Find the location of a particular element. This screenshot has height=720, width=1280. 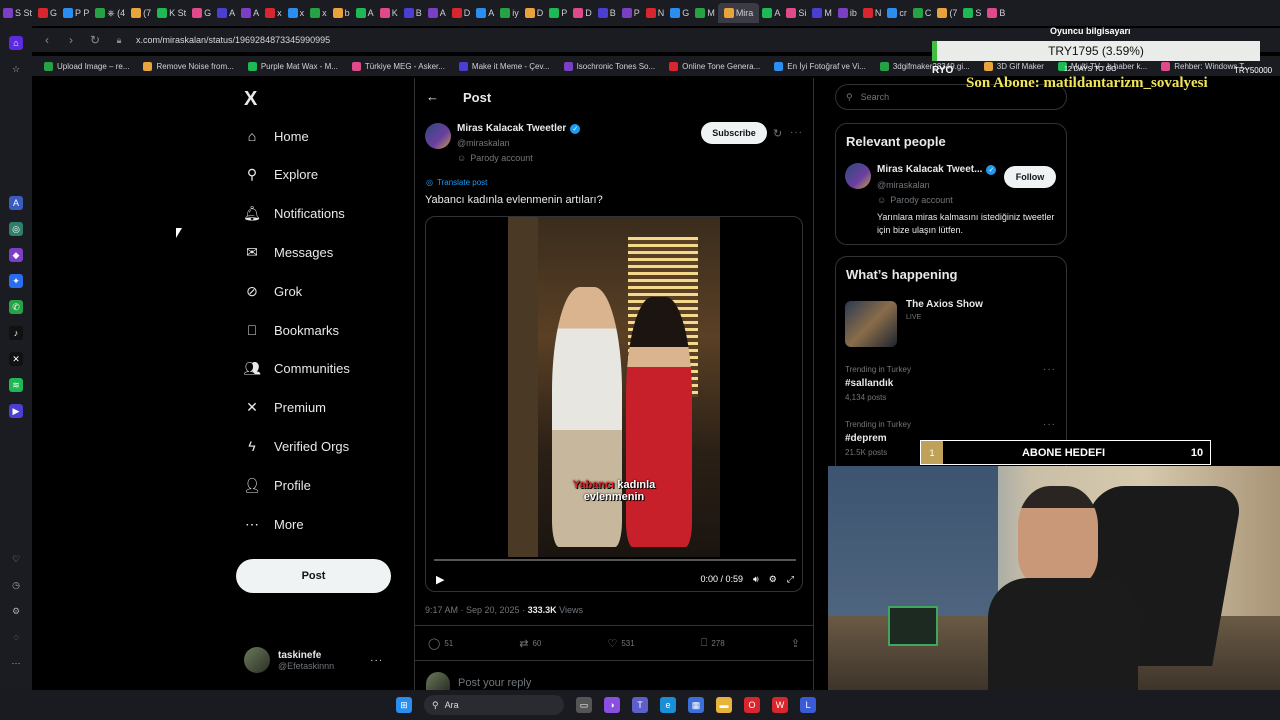

like-button: ♡ 531 is located at coordinates (620, 643).